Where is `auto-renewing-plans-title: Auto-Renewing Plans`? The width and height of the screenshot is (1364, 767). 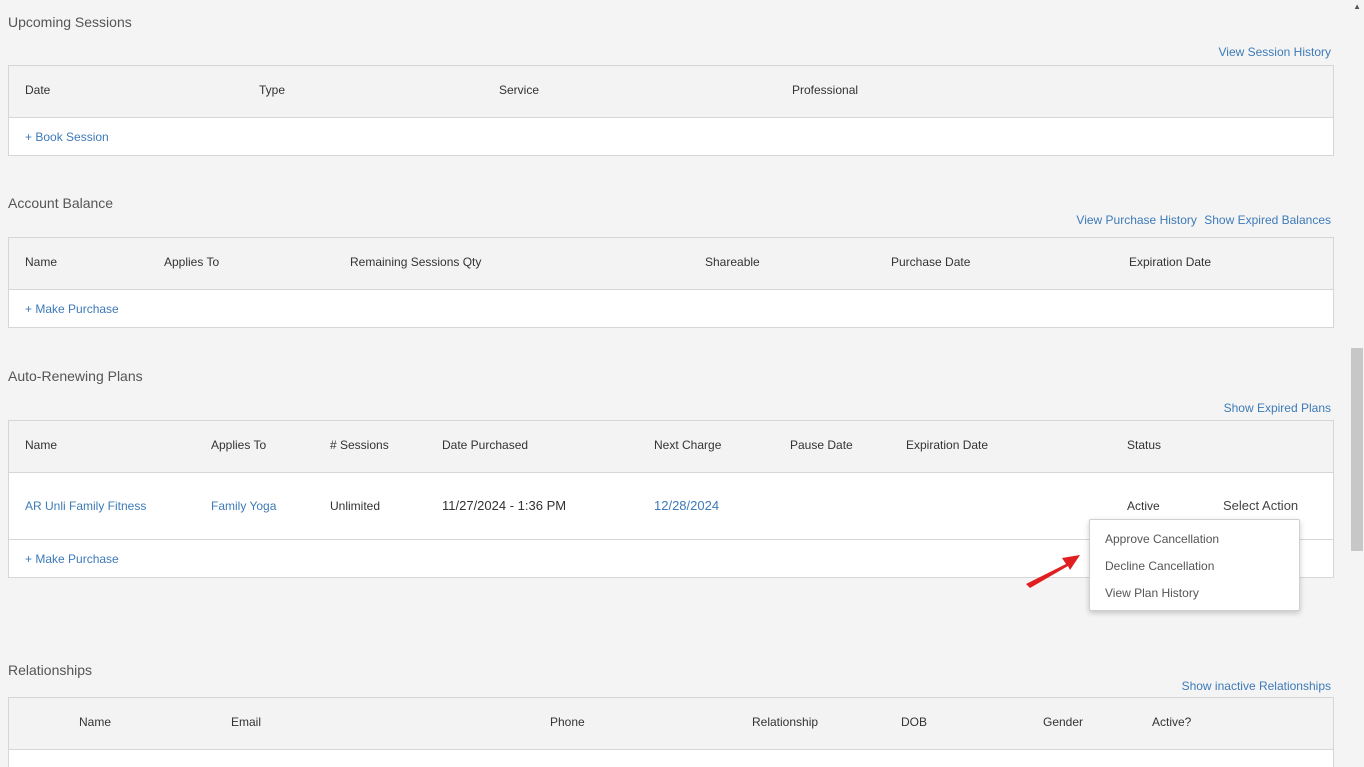 auto-renewing-plans-title: Auto-Renewing Plans is located at coordinates (75, 376).